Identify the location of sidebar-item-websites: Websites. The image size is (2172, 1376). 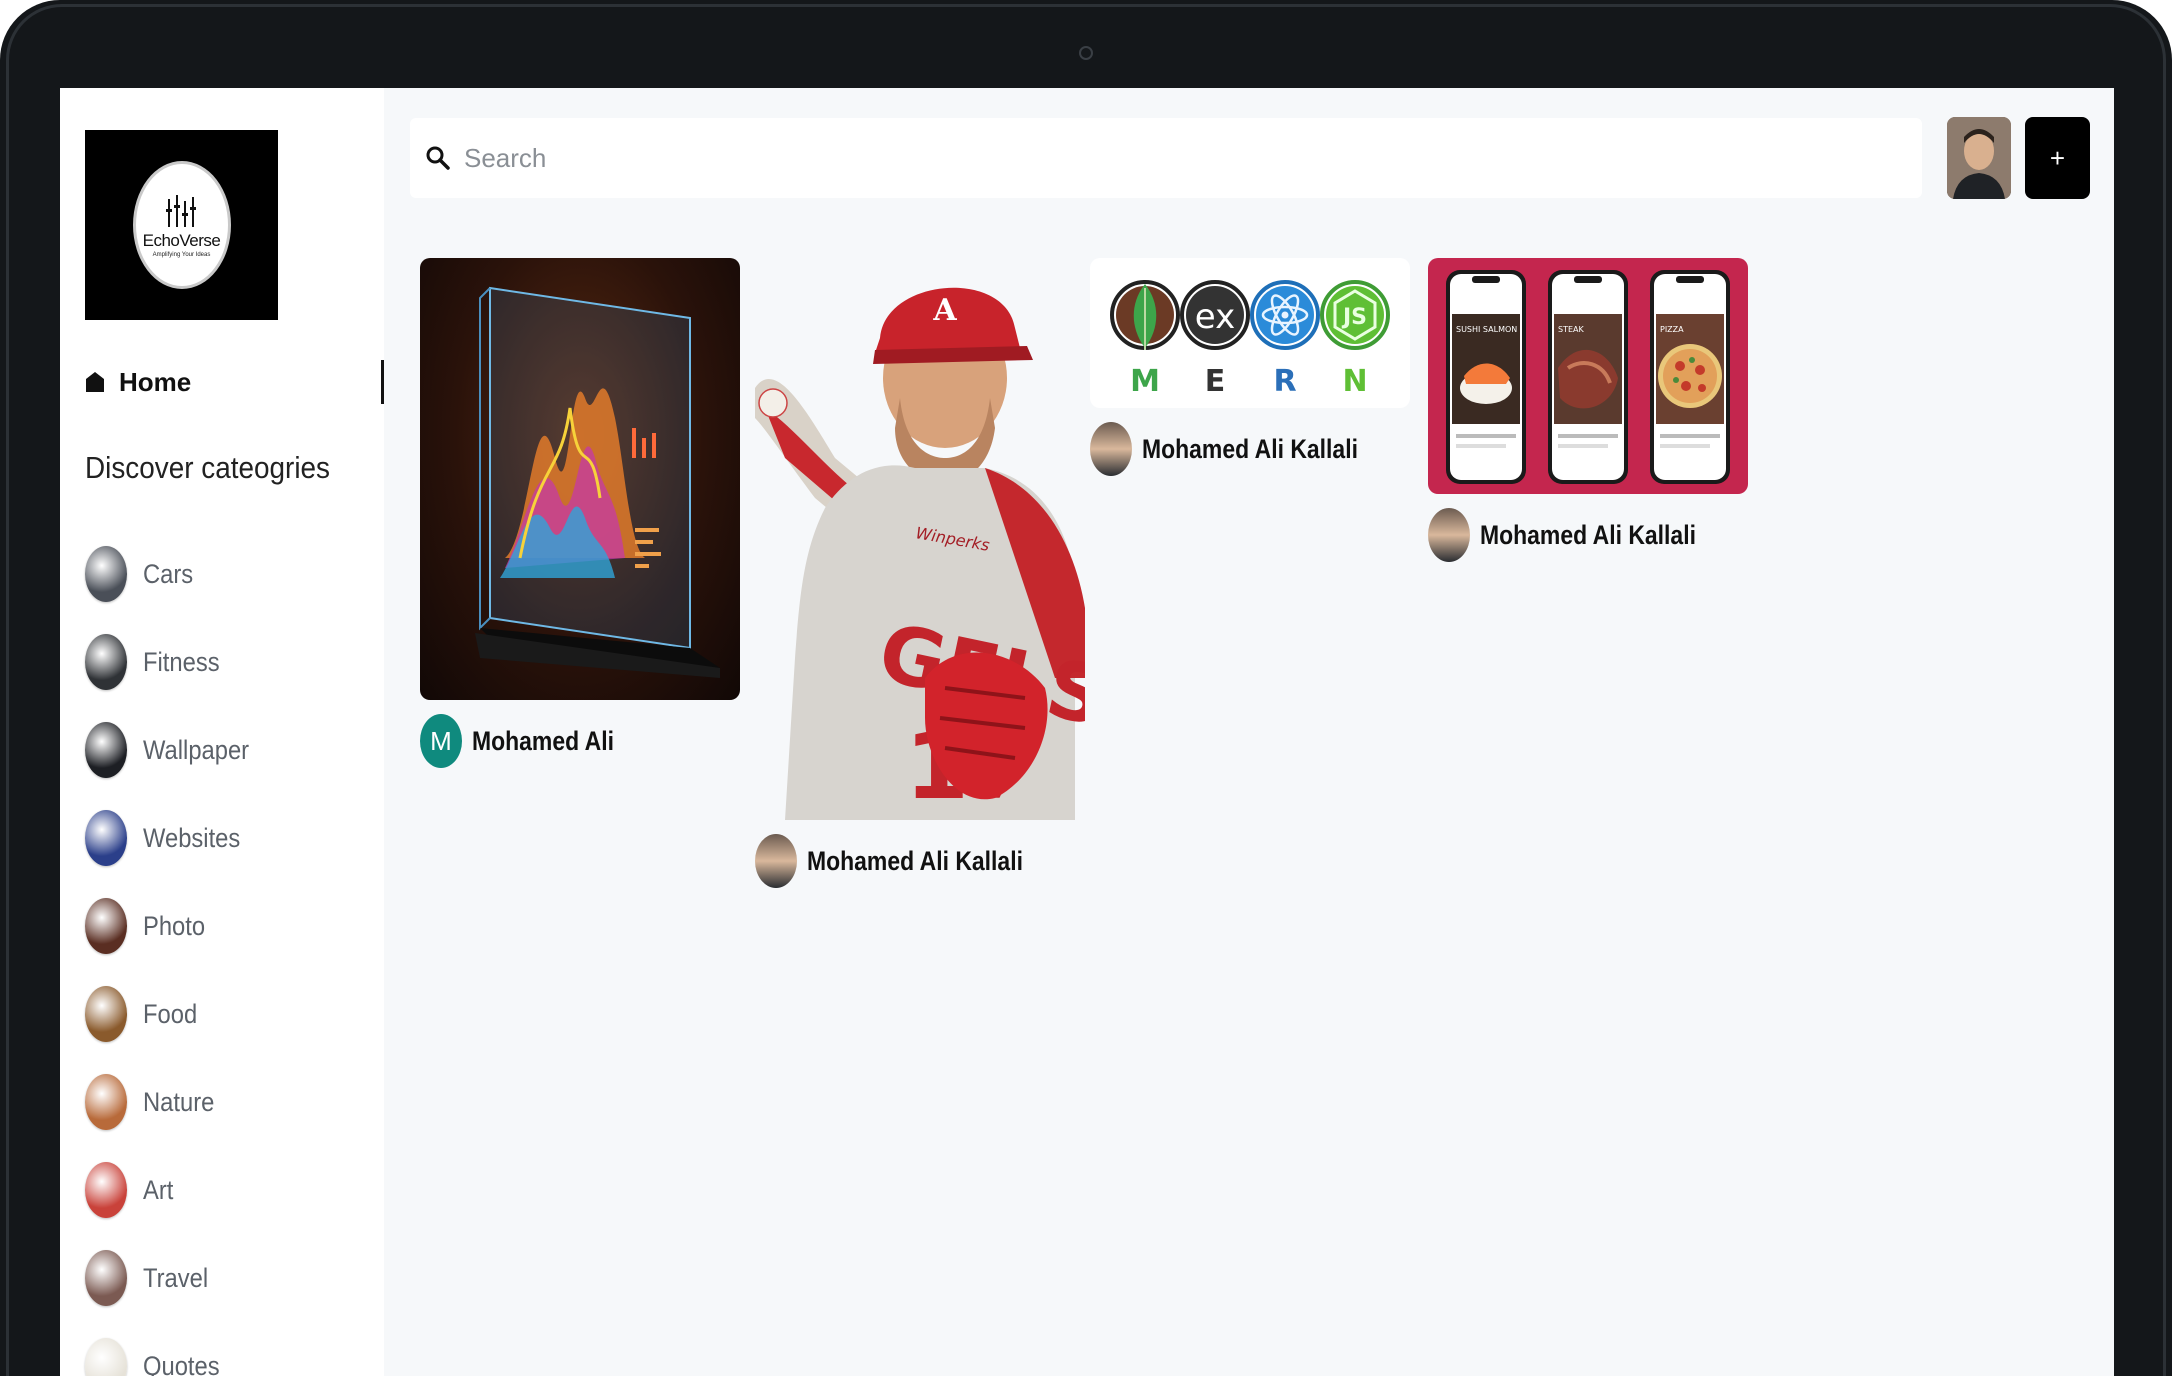
(174, 838).